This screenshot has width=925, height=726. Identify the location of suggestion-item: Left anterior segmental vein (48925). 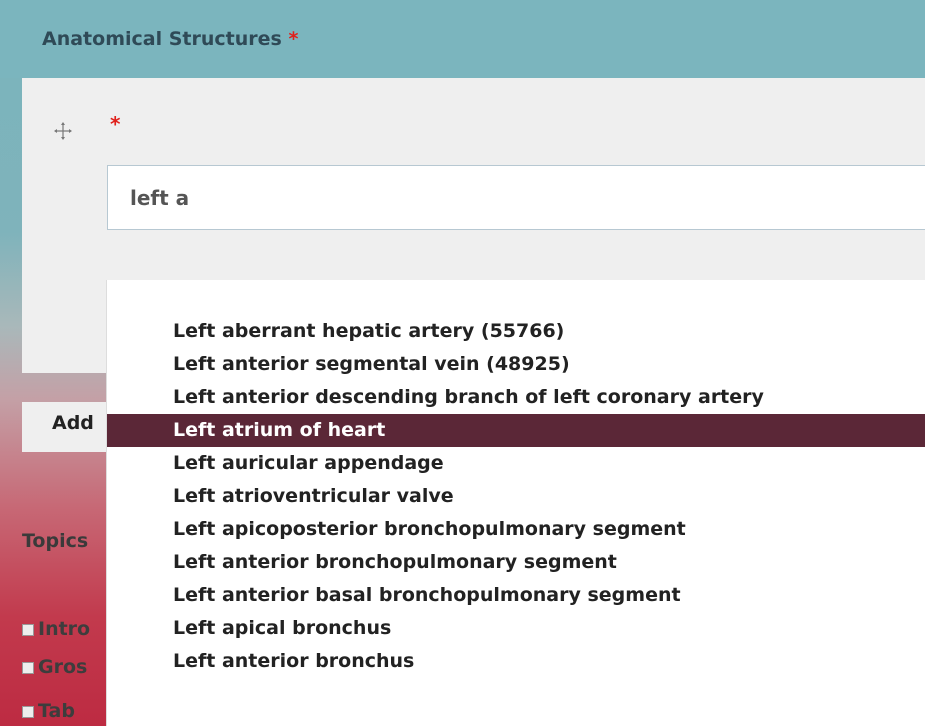
(516, 364).